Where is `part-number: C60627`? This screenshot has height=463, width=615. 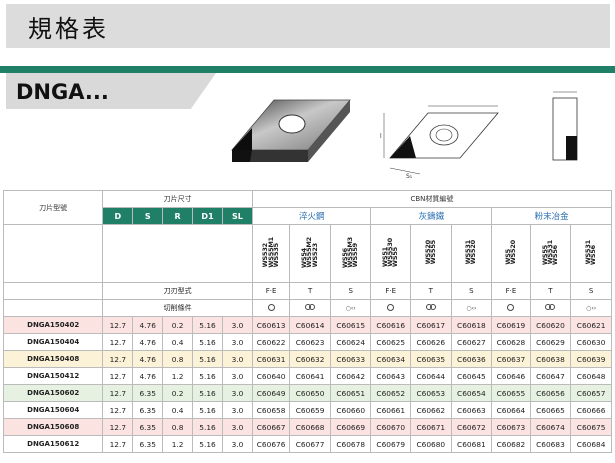 part-number: C60627 is located at coordinates (471, 342).